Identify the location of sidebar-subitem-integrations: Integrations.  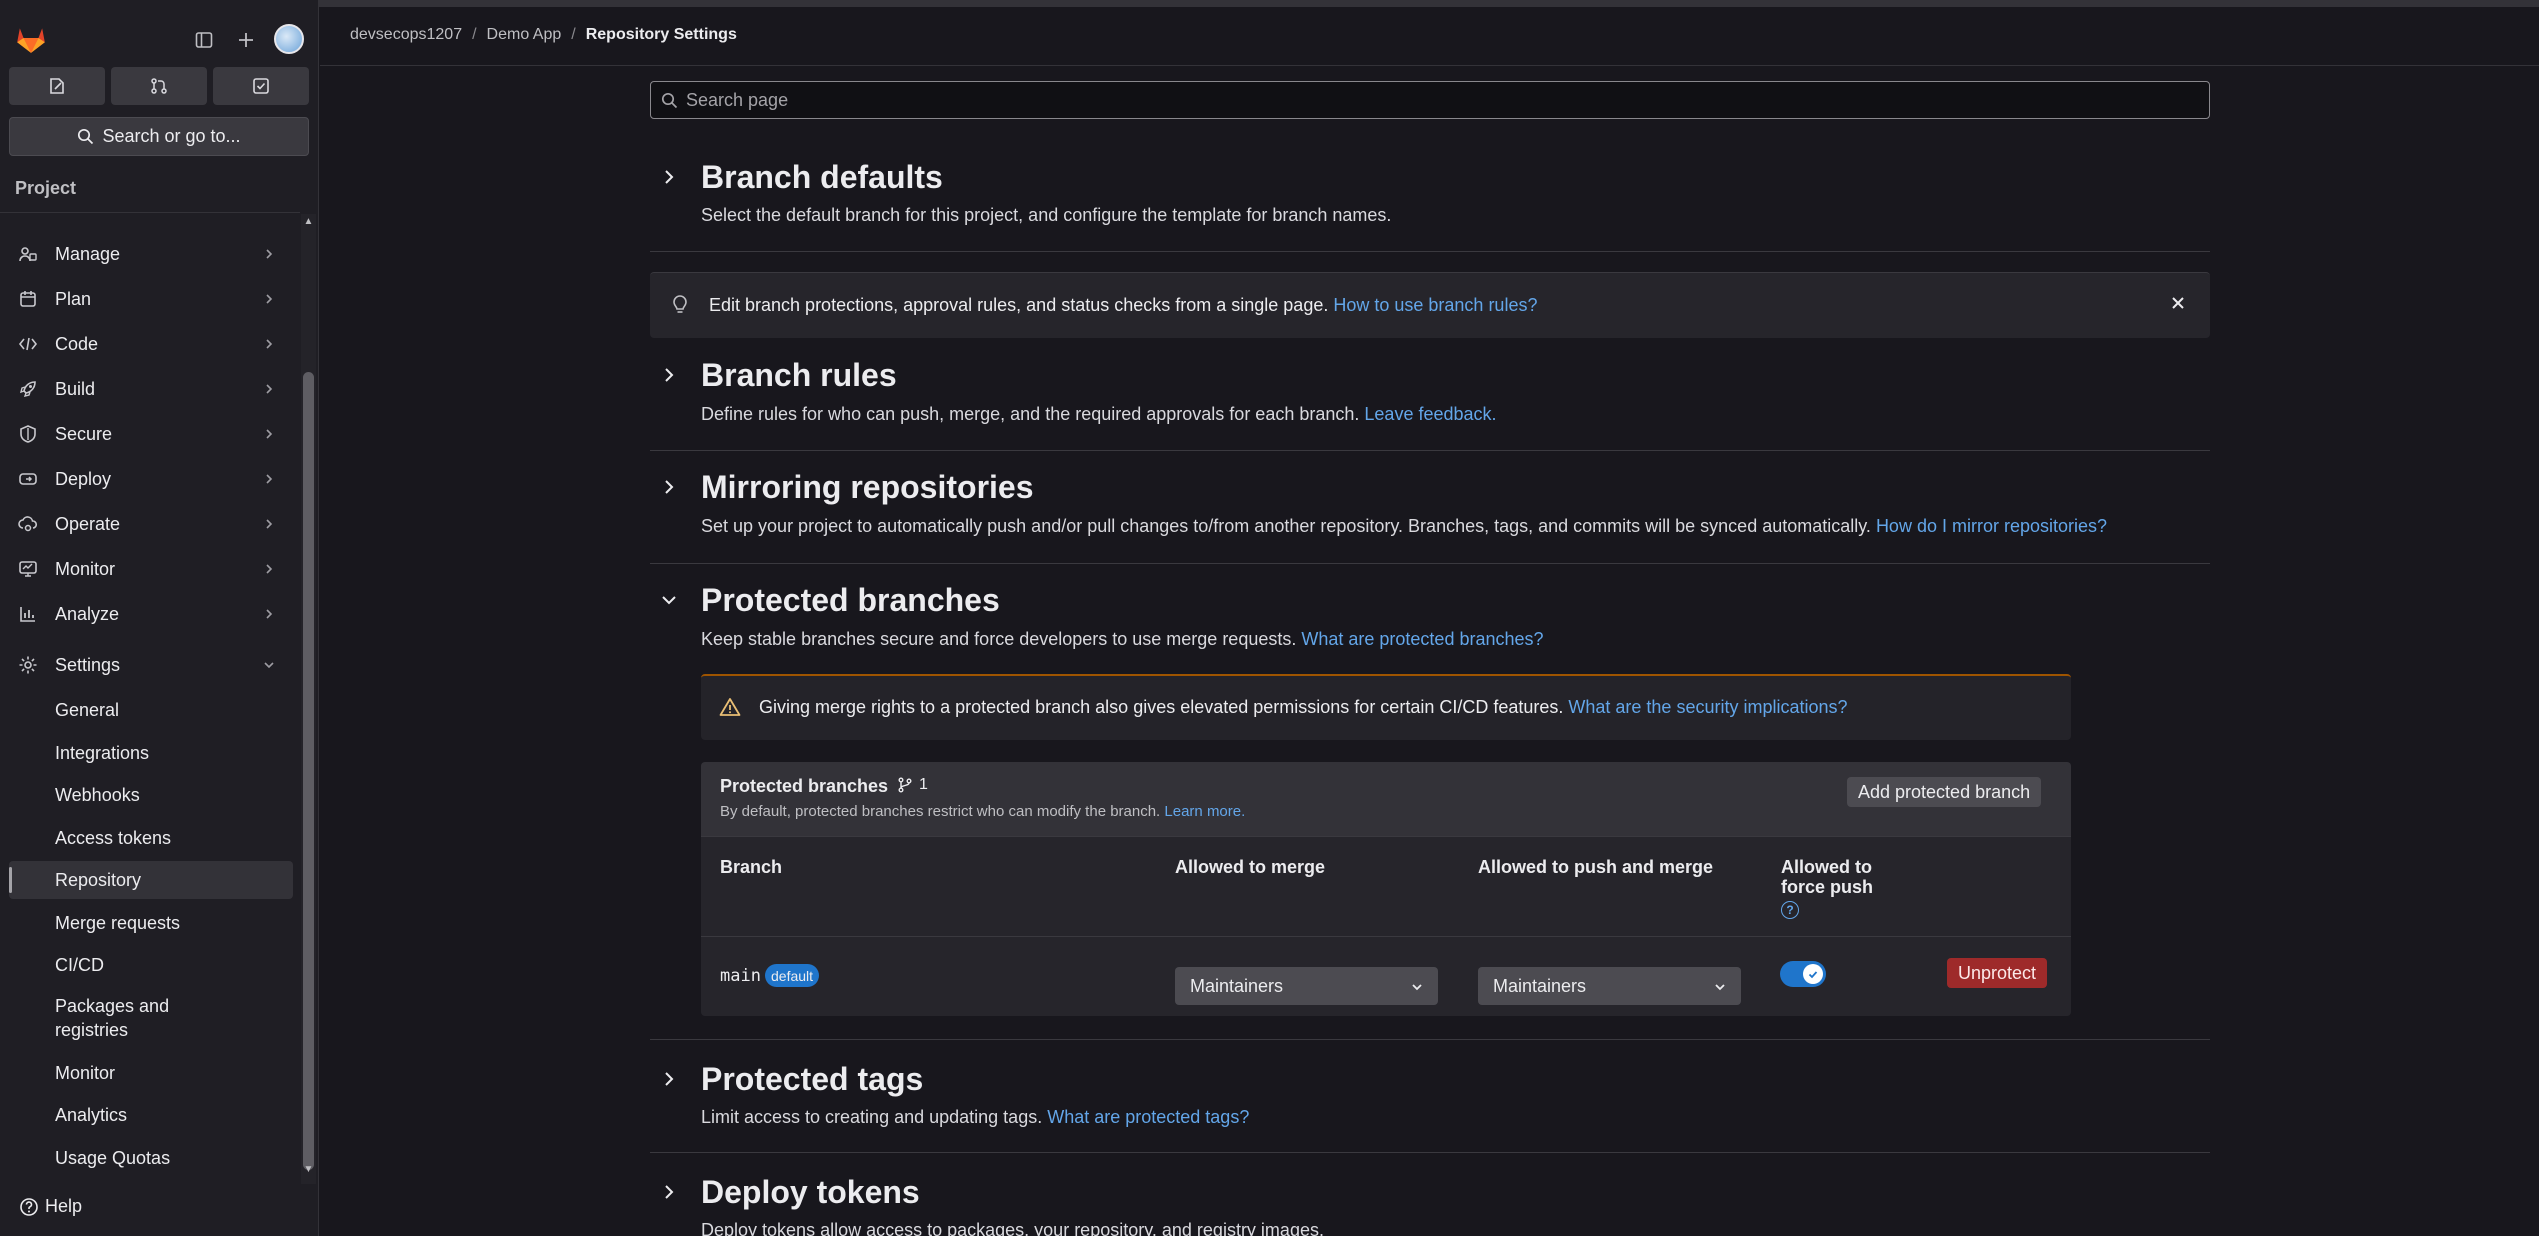
(151, 753).